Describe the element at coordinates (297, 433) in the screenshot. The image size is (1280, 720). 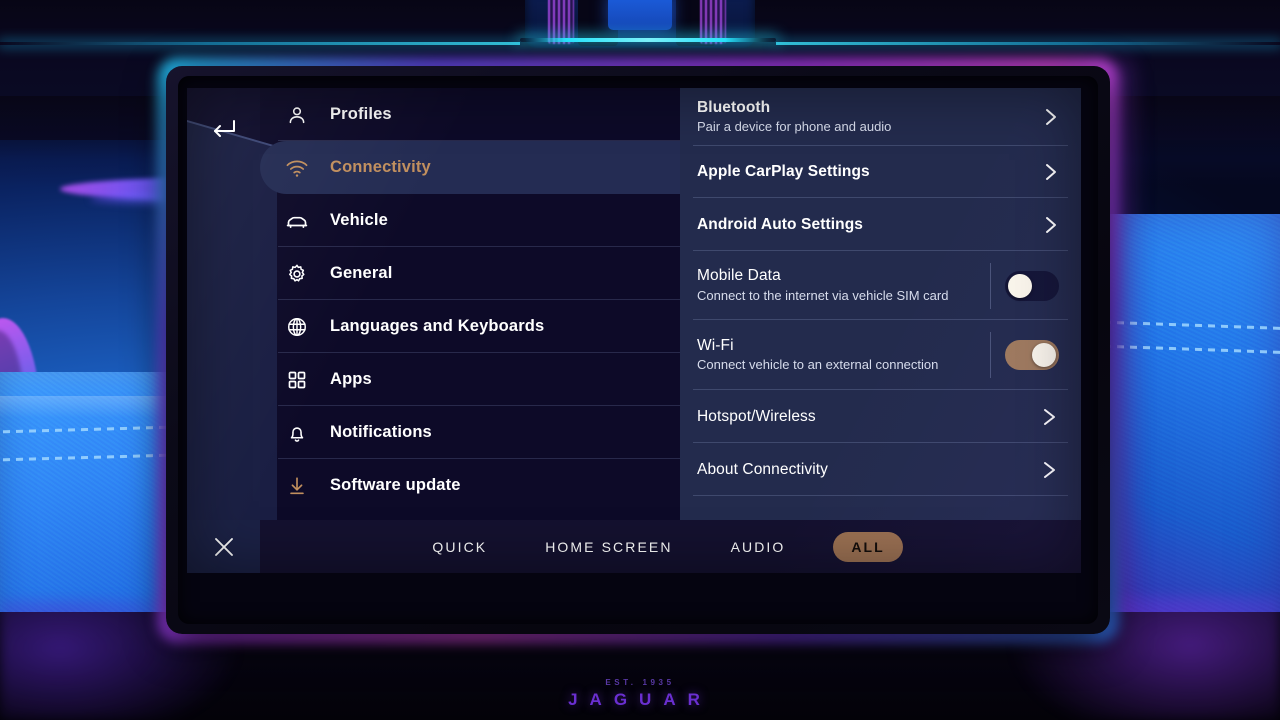
I see `bell-icon` at that location.